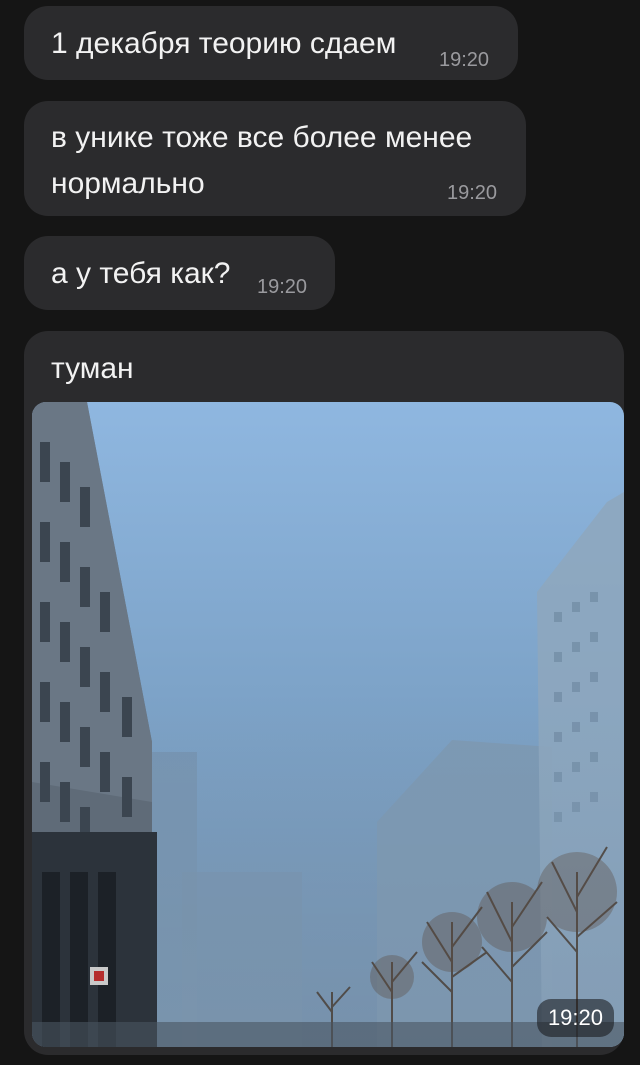 This screenshot has height=1065, width=640. What do you see at coordinates (575, 1018) in the screenshot?
I see `photo-time: 19:20` at bounding box center [575, 1018].